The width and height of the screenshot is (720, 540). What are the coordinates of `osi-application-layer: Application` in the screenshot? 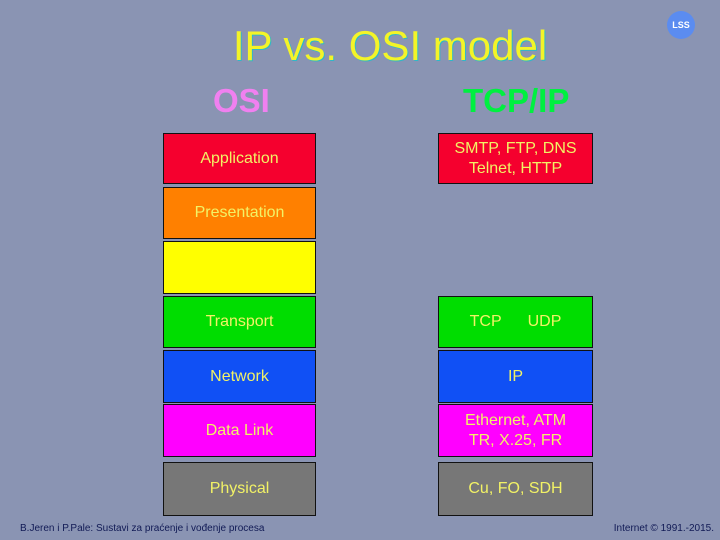 It's located at (239, 158).